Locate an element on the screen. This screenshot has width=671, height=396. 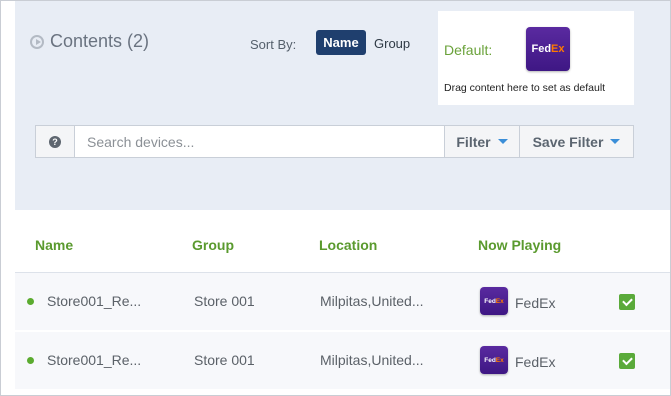
save-filter-label: Save Filter is located at coordinates (568, 141).